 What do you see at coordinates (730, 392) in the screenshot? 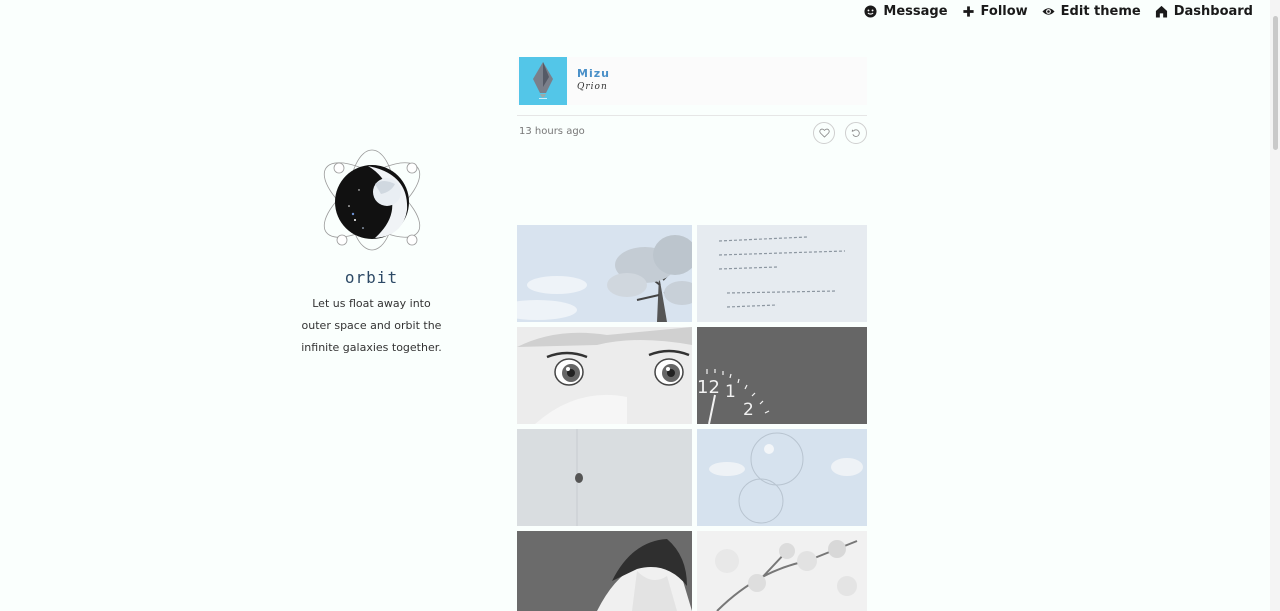
I see `svg-text: 1` at bounding box center [730, 392].